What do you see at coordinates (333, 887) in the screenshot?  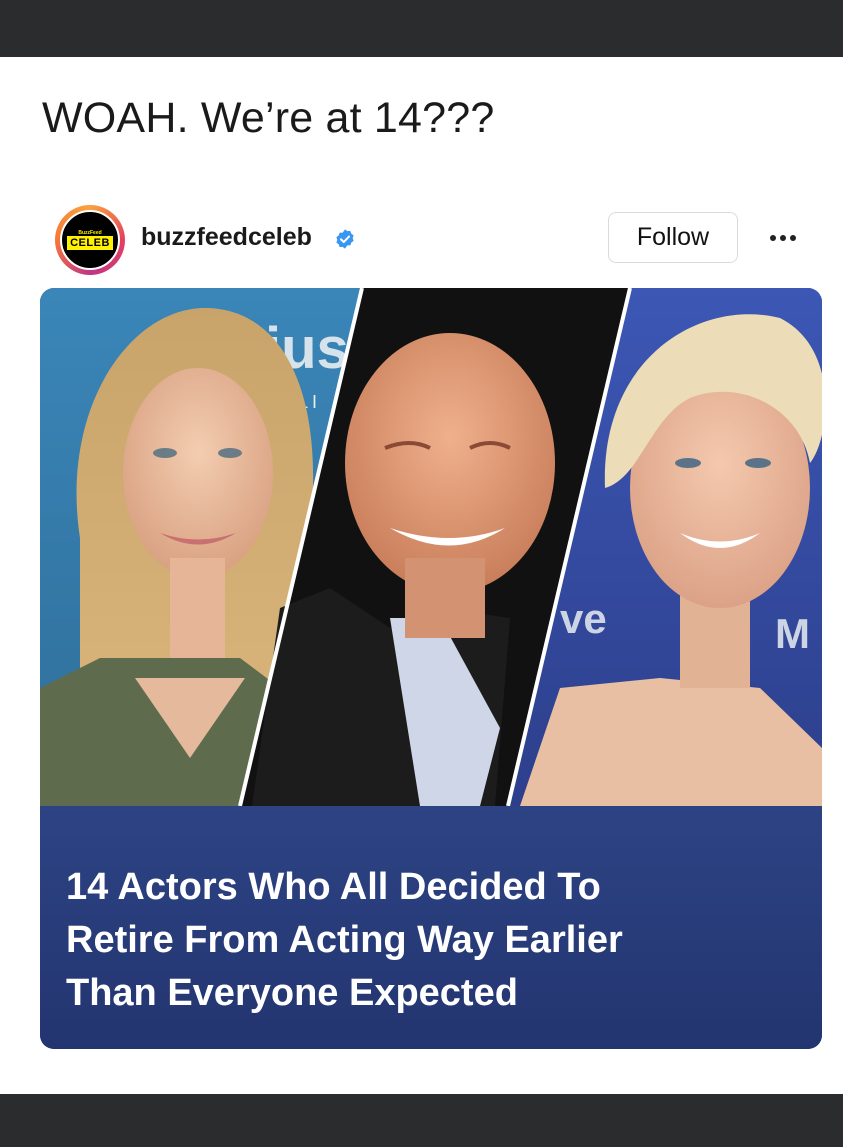 I see `headline-line-1: 14 Actors Who All Decided To` at bounding box center [333, 887].